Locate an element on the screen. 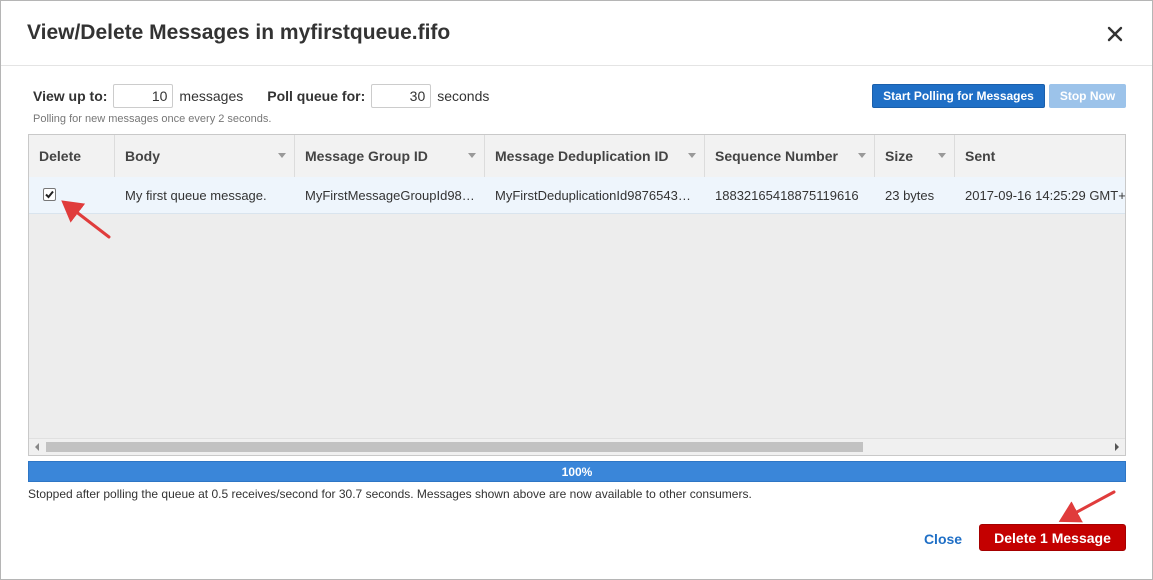 The height and width of the screenshot is (580, 1153). polling-progress-bar: 100% is located at coordinates (577, 471).